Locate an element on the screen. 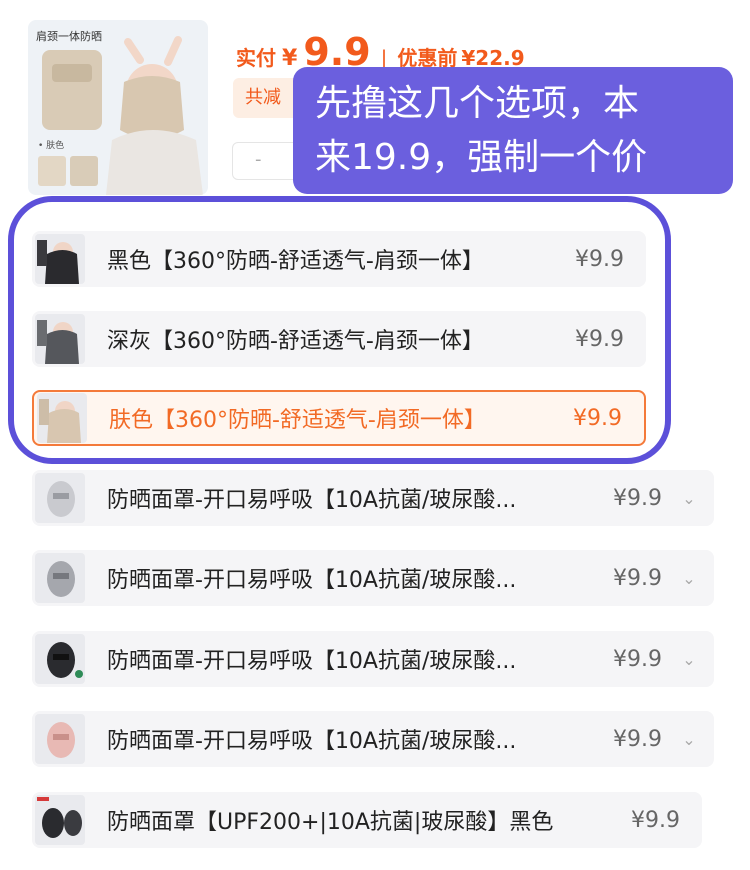 The height and width of the screenshot is (870, 750). pay-currency: ¥ is located at coordinates (290, 58).